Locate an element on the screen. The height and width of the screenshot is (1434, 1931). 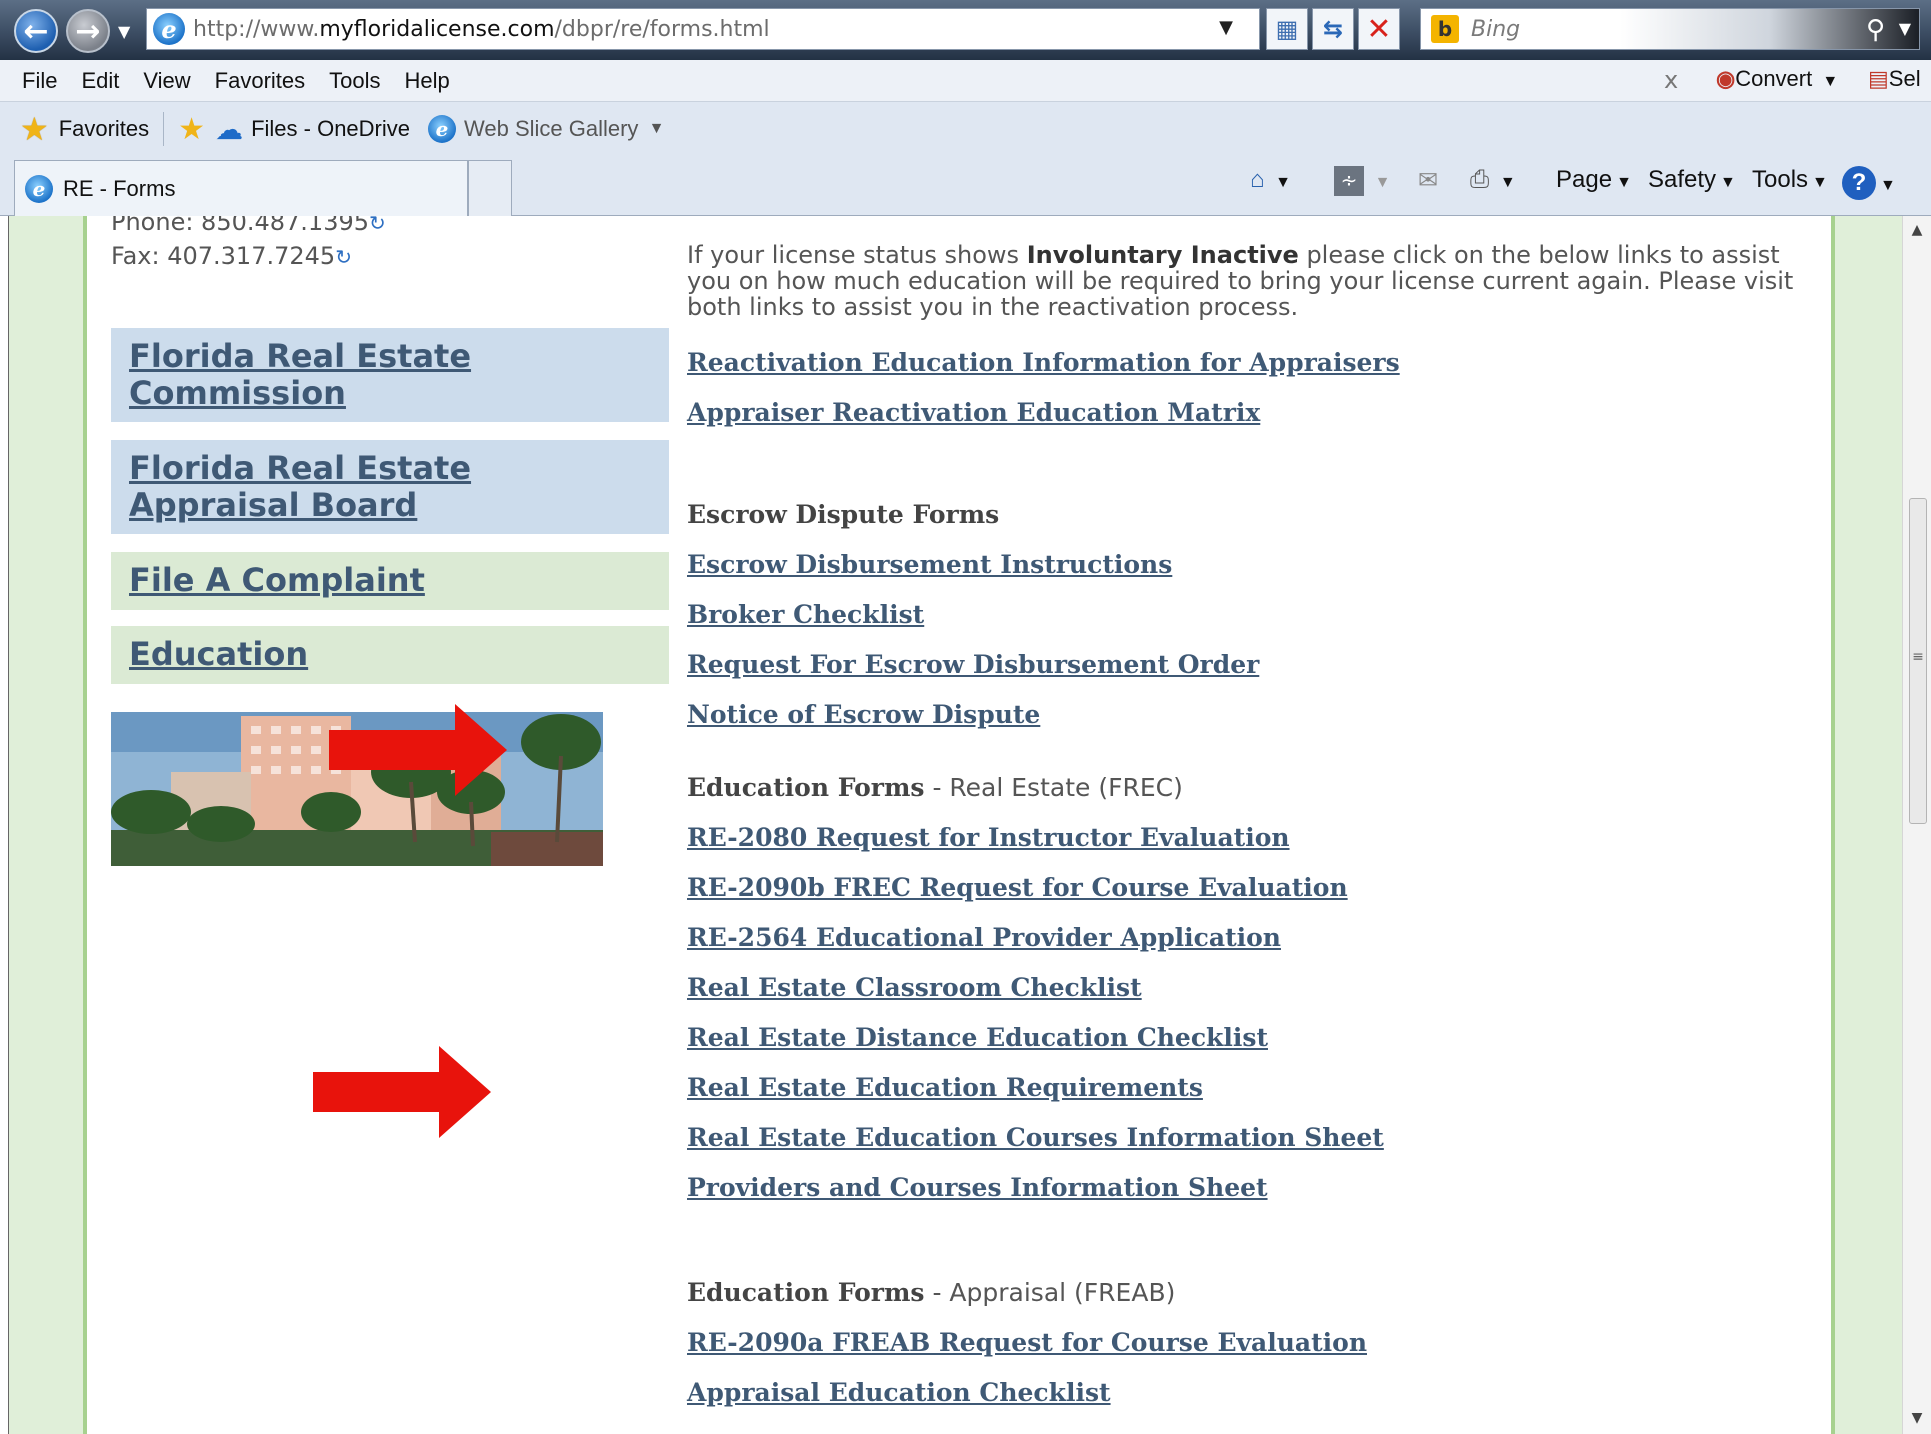
scroll-up-icon: ▲ is located at coordinates (1917, 230).